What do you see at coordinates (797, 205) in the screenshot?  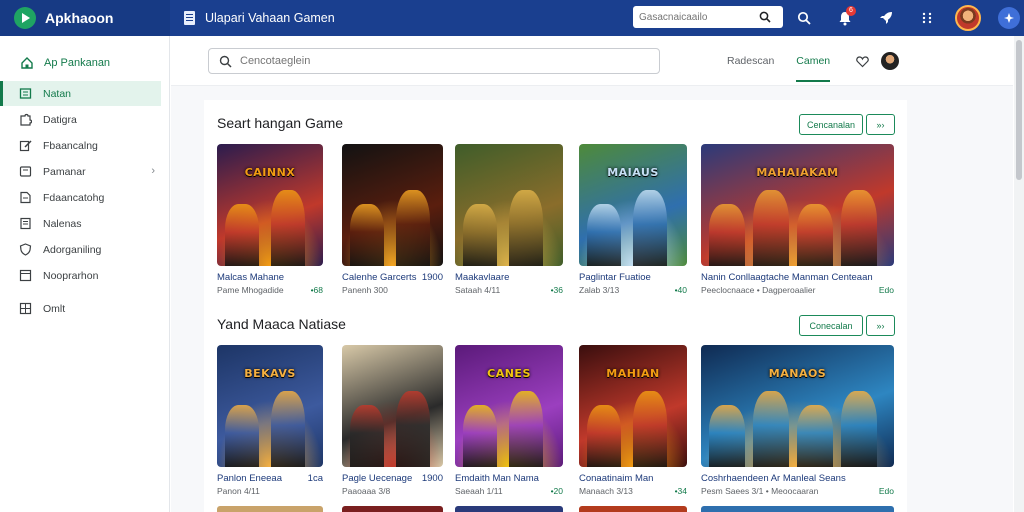 I see `game-thumbnail: MAHAIAKAM` at bounding box center [797, 205].